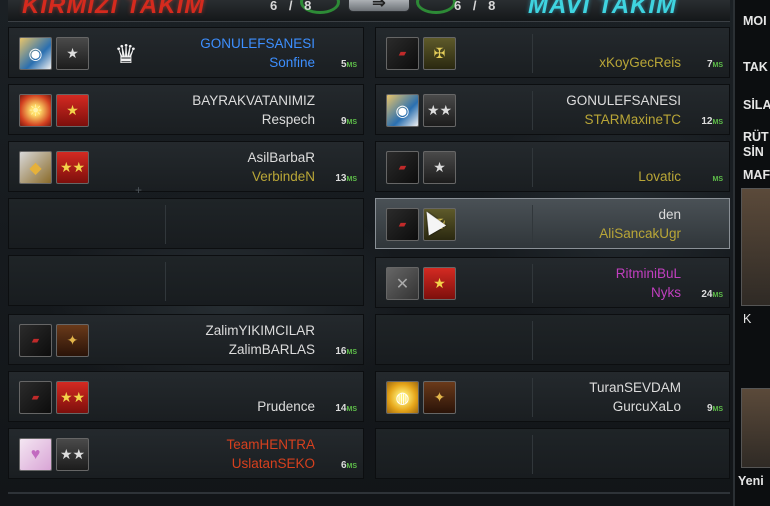  What do you see at coordinates (640, 62) in the screenshot?
I see `player-name: xKoyGecReis` at bounding box center [640, 62].